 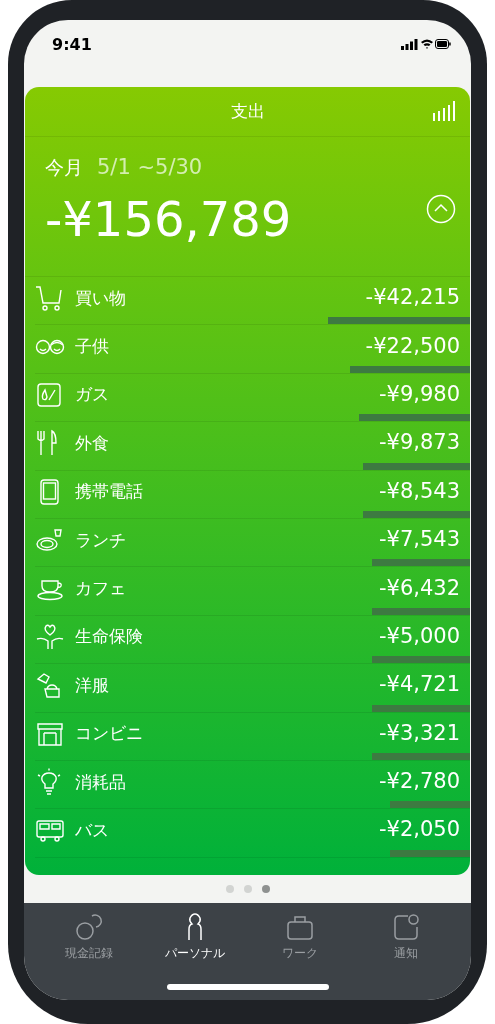 What do you see at coordinates (419, 684) in the screenshot?
I see `category-amount: -¥4,721` at bounding box center [419, 684].